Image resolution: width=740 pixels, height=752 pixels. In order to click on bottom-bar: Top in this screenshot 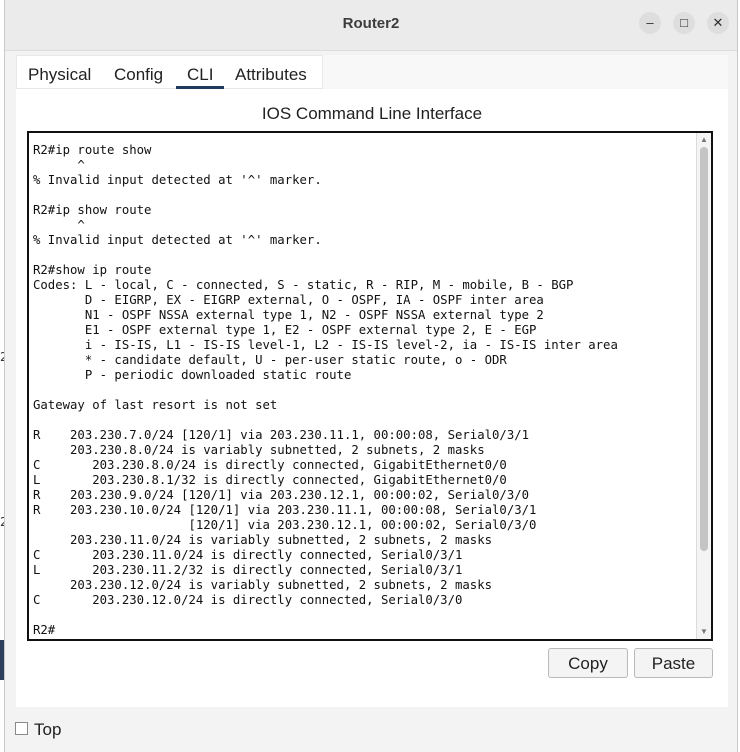, I will do `click(371, 729)`.